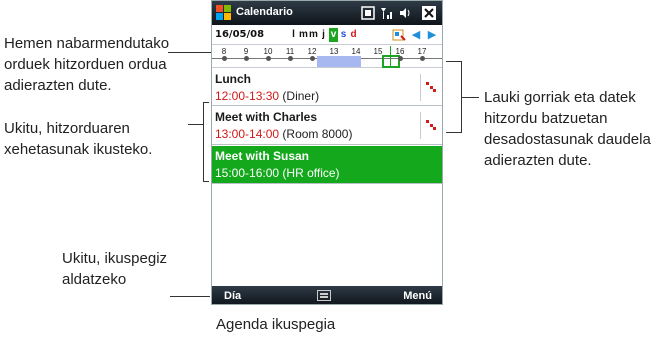 Image resolution: width=662 pixels, height=338 pixels. What do you see at coordinates (303, 35) in the screenshot?
I see `weekday-m: m` at bounding box center [303, 35].